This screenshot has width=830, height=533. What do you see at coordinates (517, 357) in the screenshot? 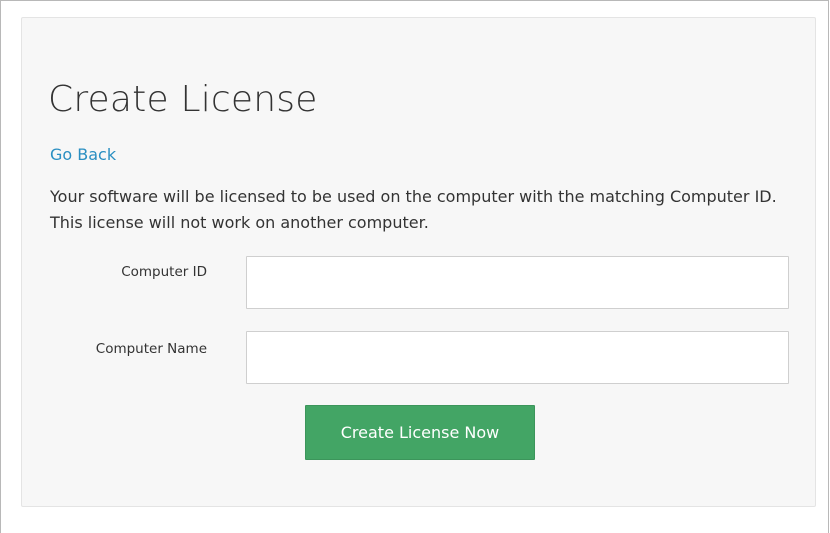
I see `computer-name-input` at bounding box center [517, 357].